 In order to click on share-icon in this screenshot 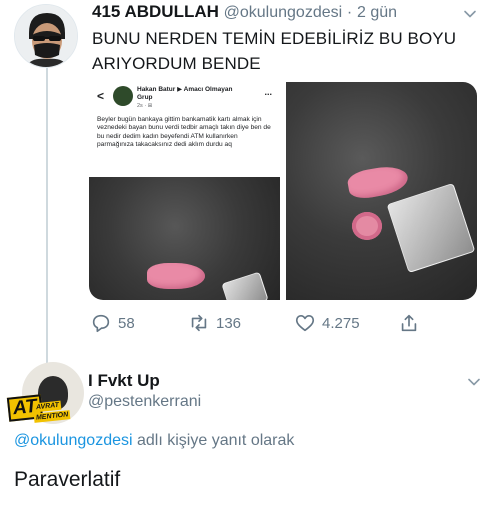, I will do `click(409, 323)`.